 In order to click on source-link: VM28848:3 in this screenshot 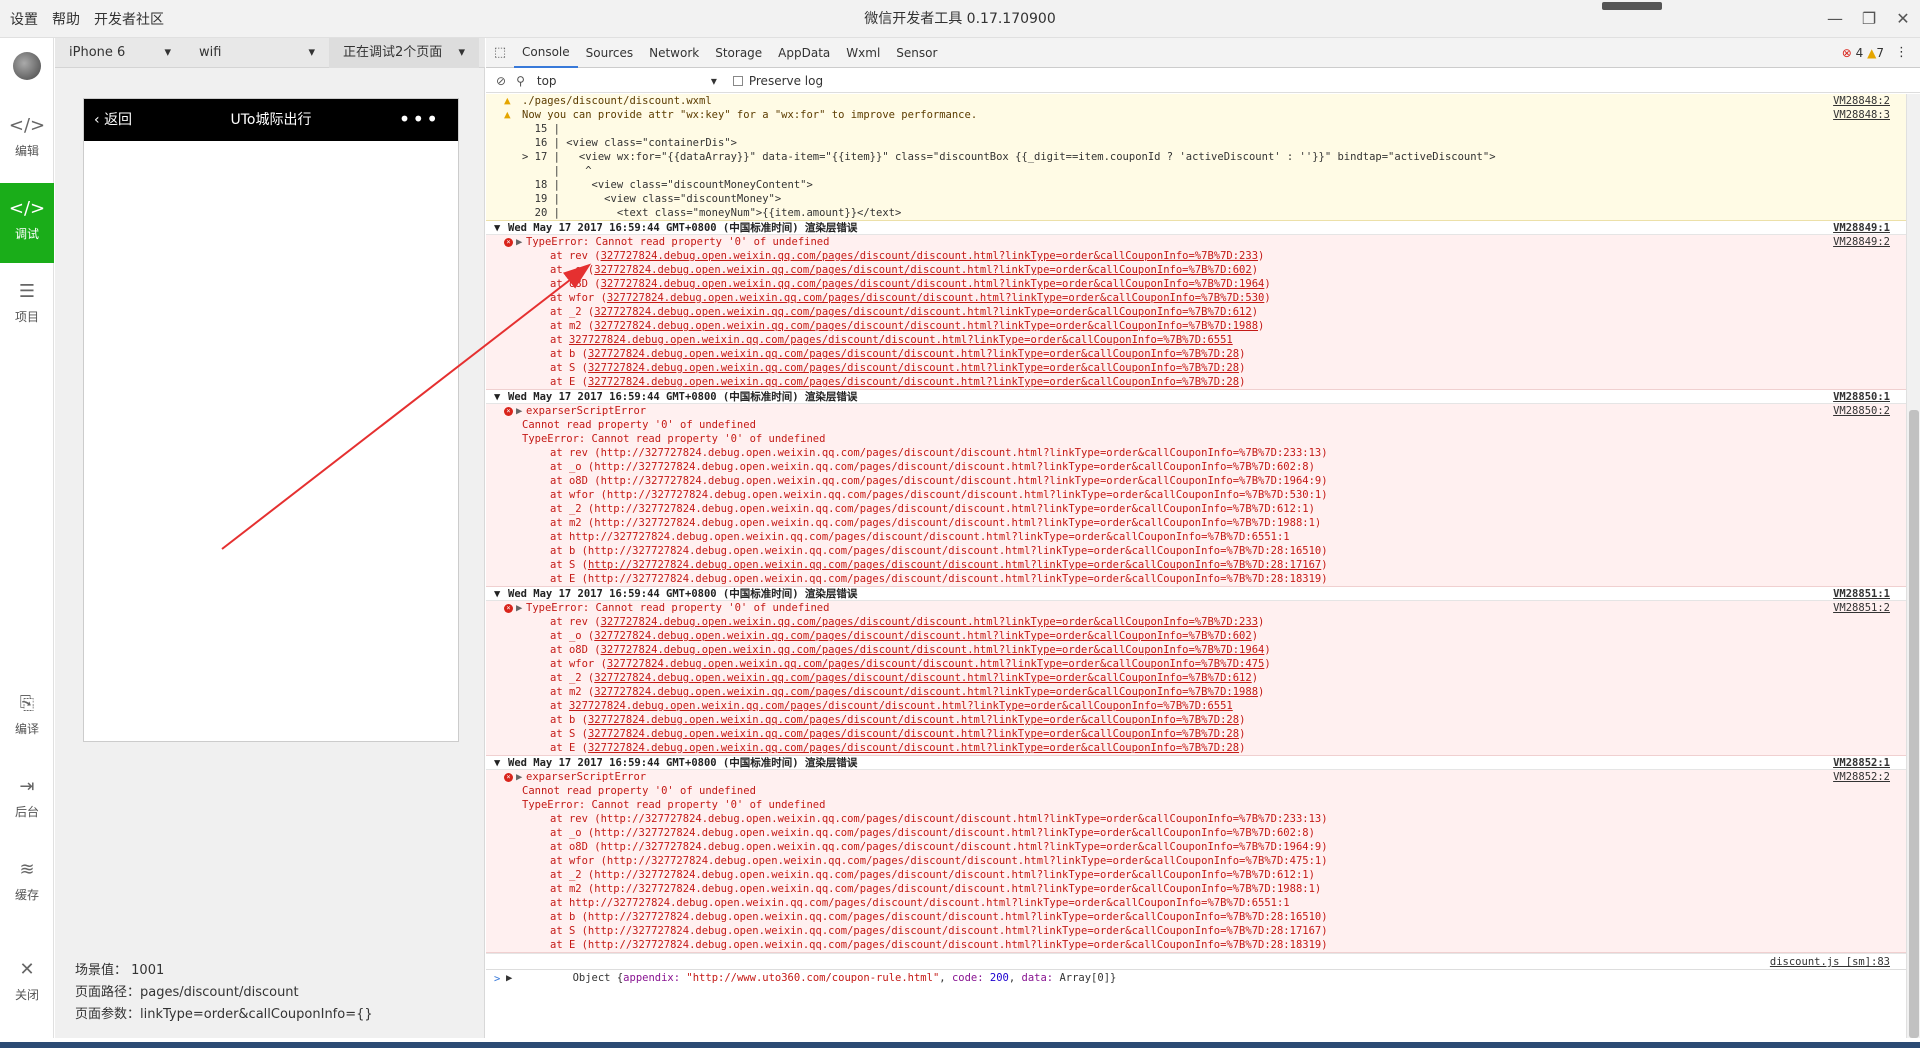, I will do `click(1861, 115)`.